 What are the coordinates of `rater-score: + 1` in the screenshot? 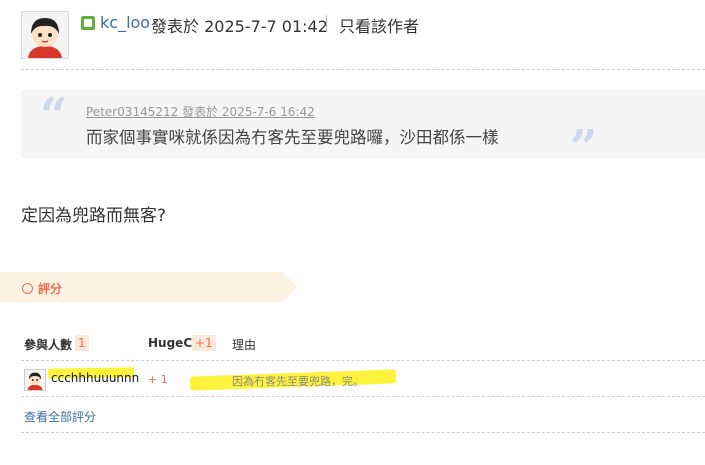 It's located at (158, 379).